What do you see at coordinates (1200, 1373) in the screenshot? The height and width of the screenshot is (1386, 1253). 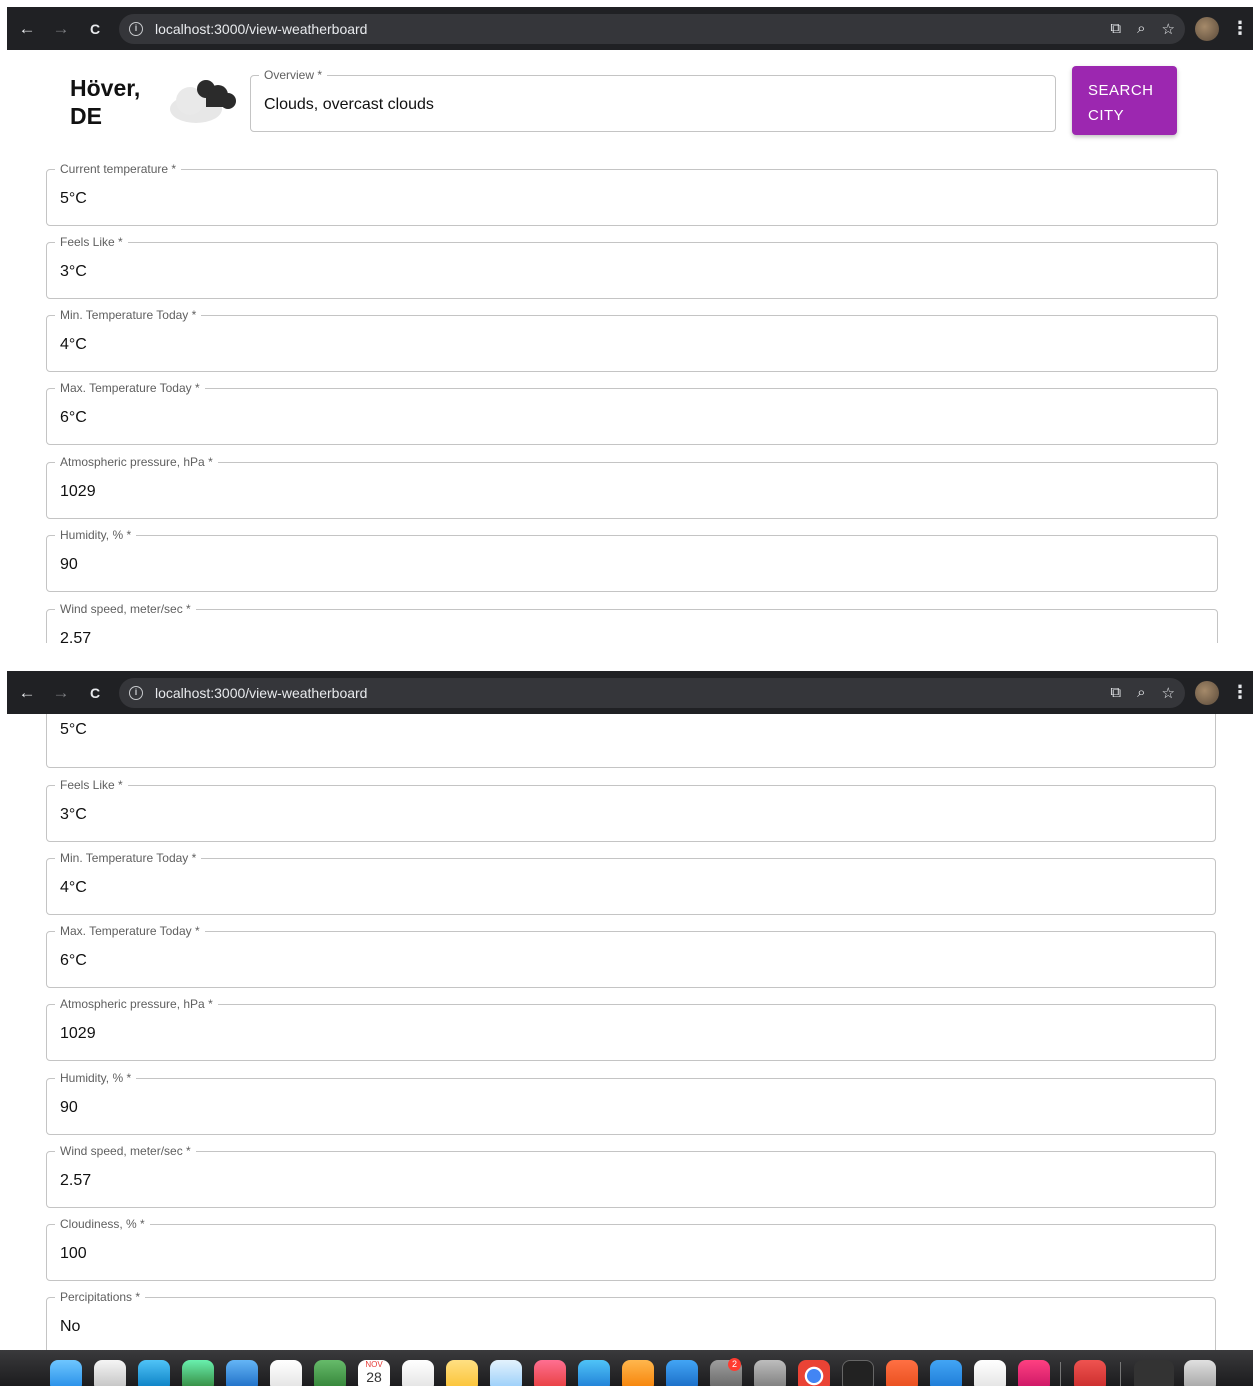 I see `trash-icon` at bounding box center [1200, 1373].